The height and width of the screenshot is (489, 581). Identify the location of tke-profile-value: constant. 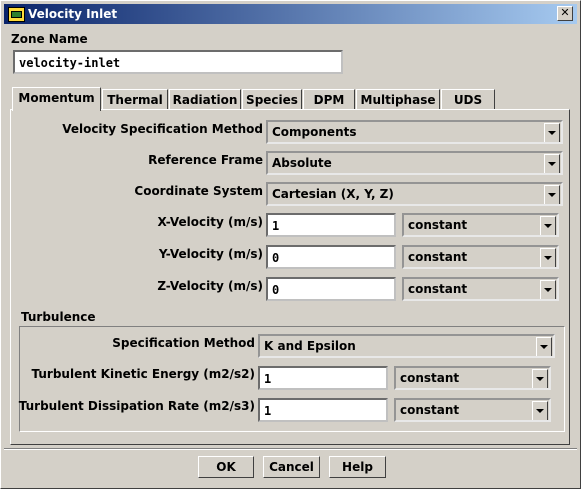
(430, 378).